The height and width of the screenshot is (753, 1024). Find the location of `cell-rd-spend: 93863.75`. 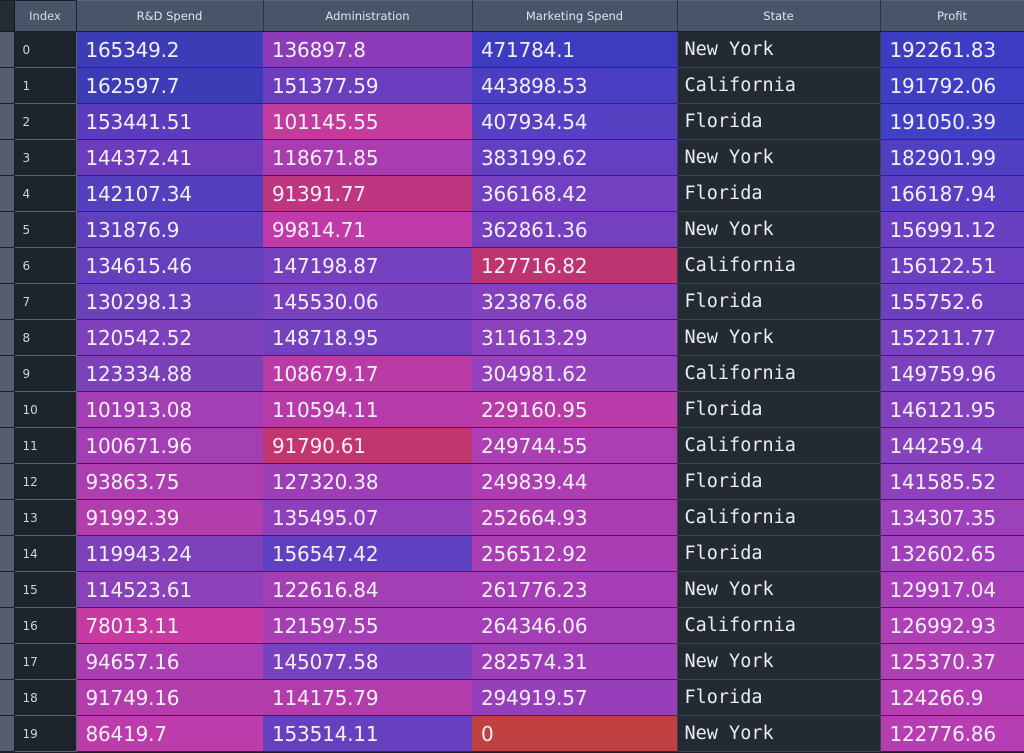

cell-rd-spend: 93863.75 is located at coordinates (169, 481).